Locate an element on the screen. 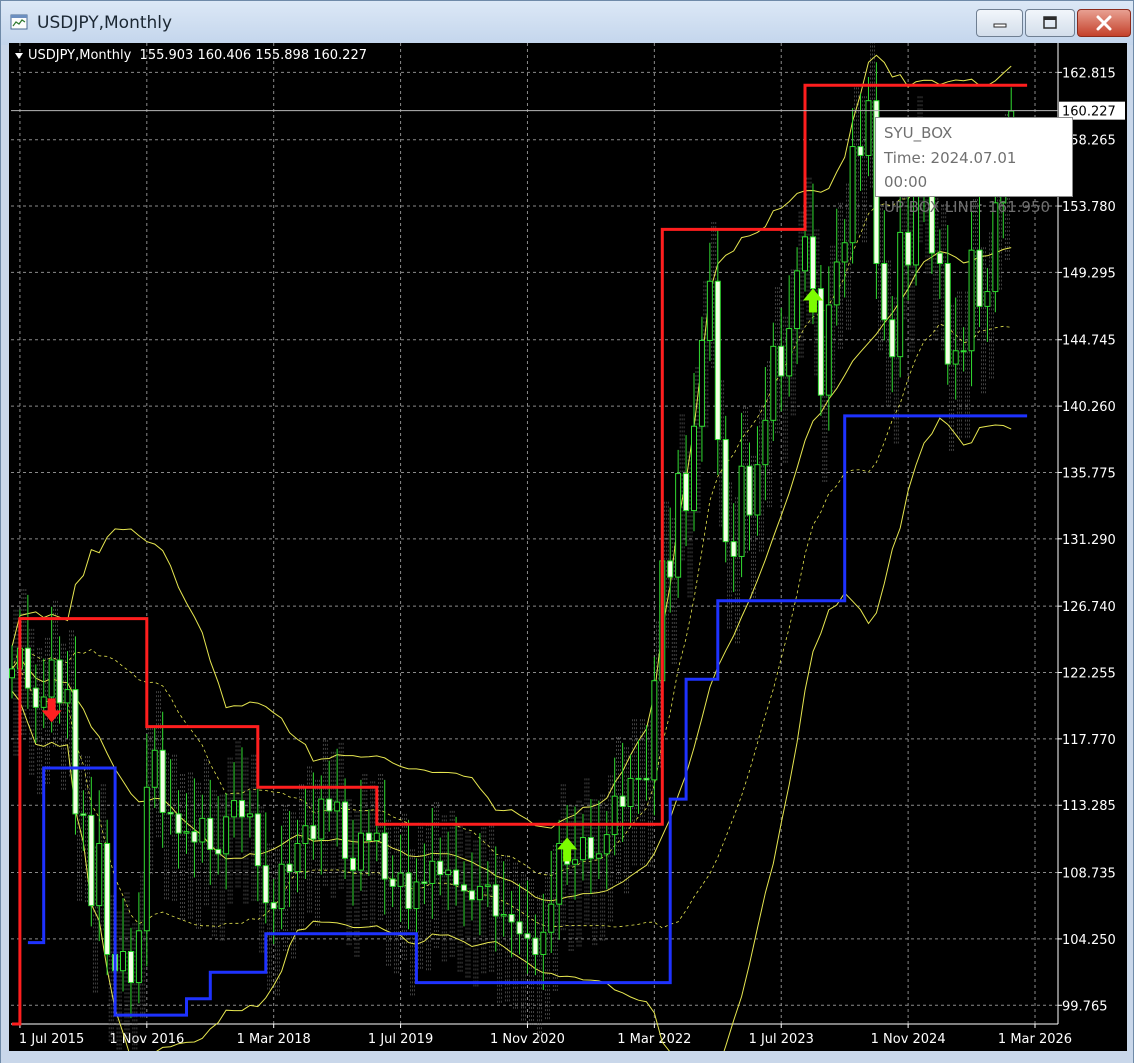 This screenshot has height=1063, width=1134. x-tick-label: 1 Jul 2015 is located at coordinates (51, 1039).